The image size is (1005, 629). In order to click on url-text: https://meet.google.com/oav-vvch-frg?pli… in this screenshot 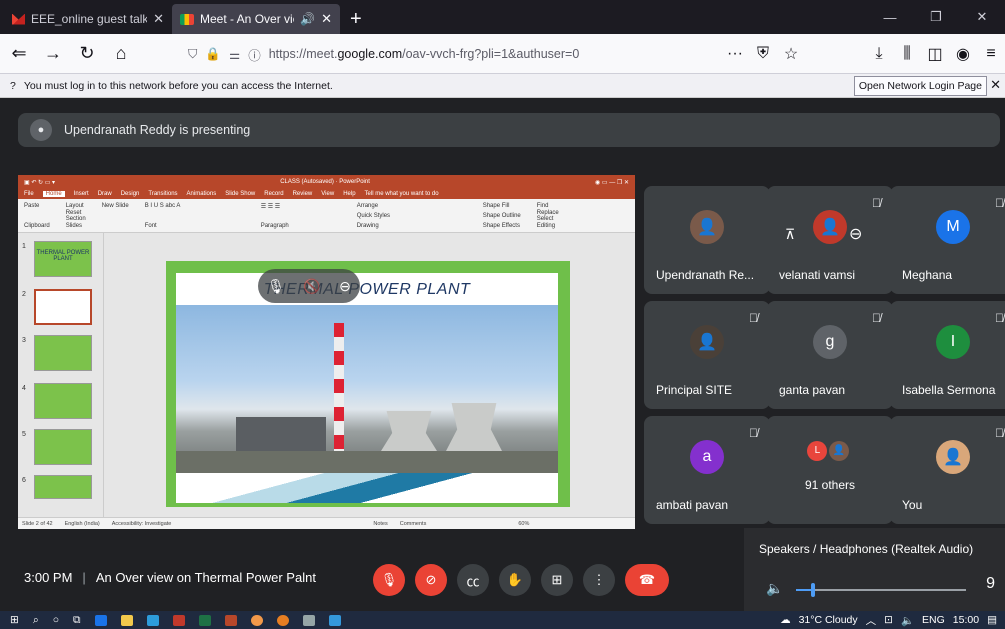, I will do `click(424, 54)`.